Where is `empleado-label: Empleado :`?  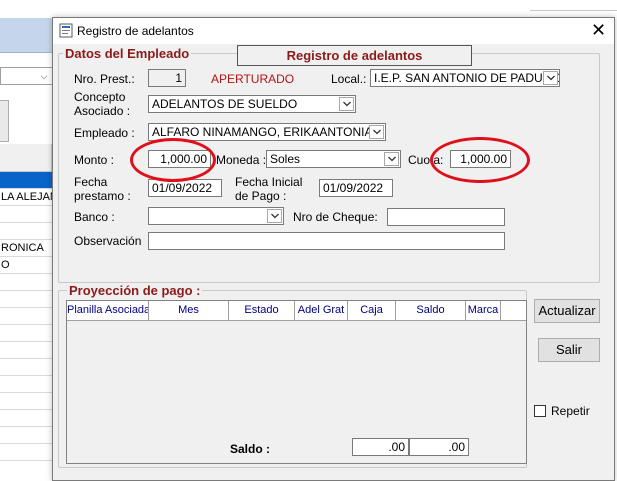 empleado-label: Empleado : is located at coordinates (104, 133).